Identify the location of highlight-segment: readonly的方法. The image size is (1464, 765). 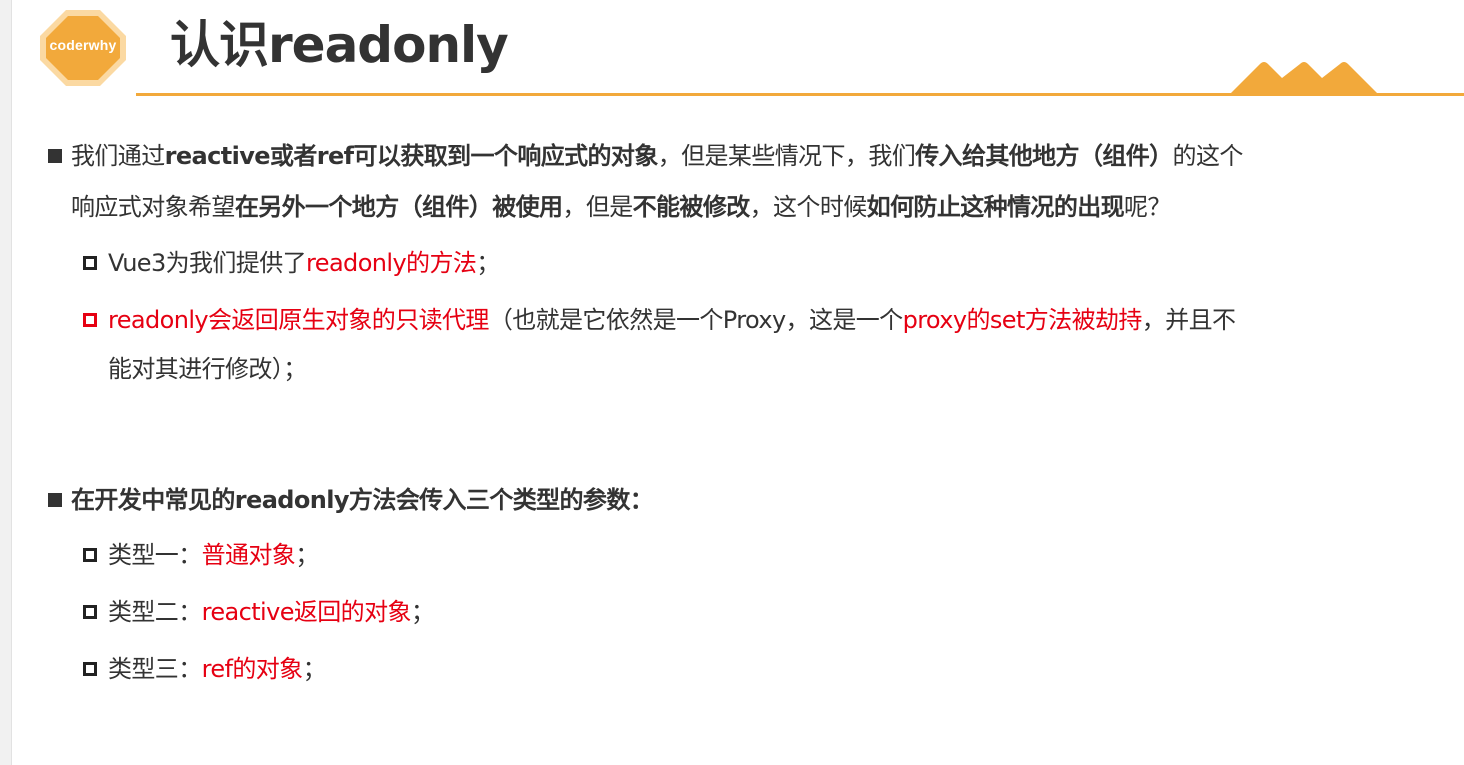
(391, 263).